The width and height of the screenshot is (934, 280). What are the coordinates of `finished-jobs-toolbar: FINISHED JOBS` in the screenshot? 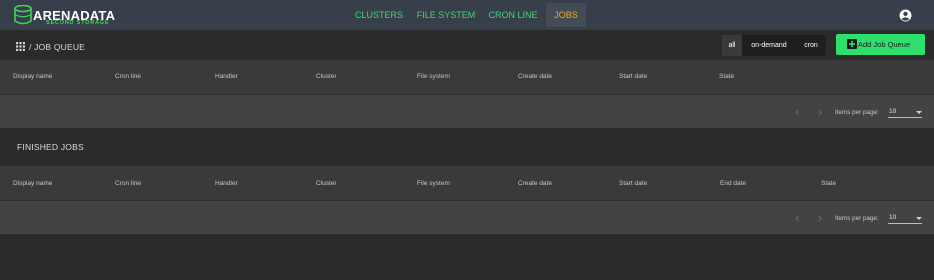 It's located at (467, 147).